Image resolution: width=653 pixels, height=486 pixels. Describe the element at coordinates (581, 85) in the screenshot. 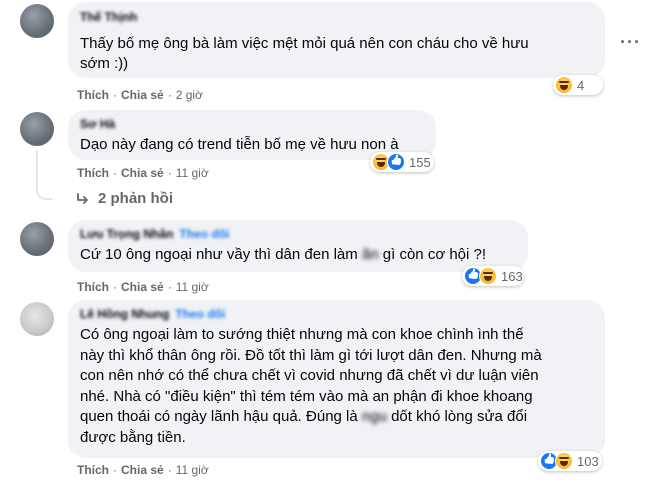

I see `reaction-count: 4` at that location.